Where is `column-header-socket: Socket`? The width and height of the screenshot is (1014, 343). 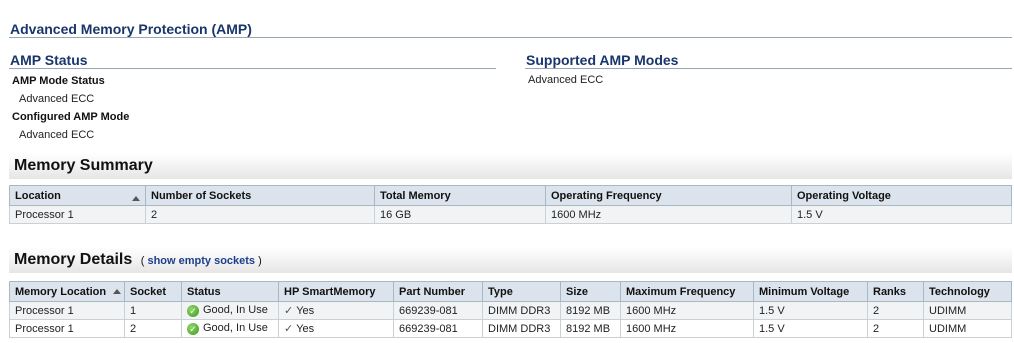 column-header-socket: Socket is located at coordinates (153, 291).